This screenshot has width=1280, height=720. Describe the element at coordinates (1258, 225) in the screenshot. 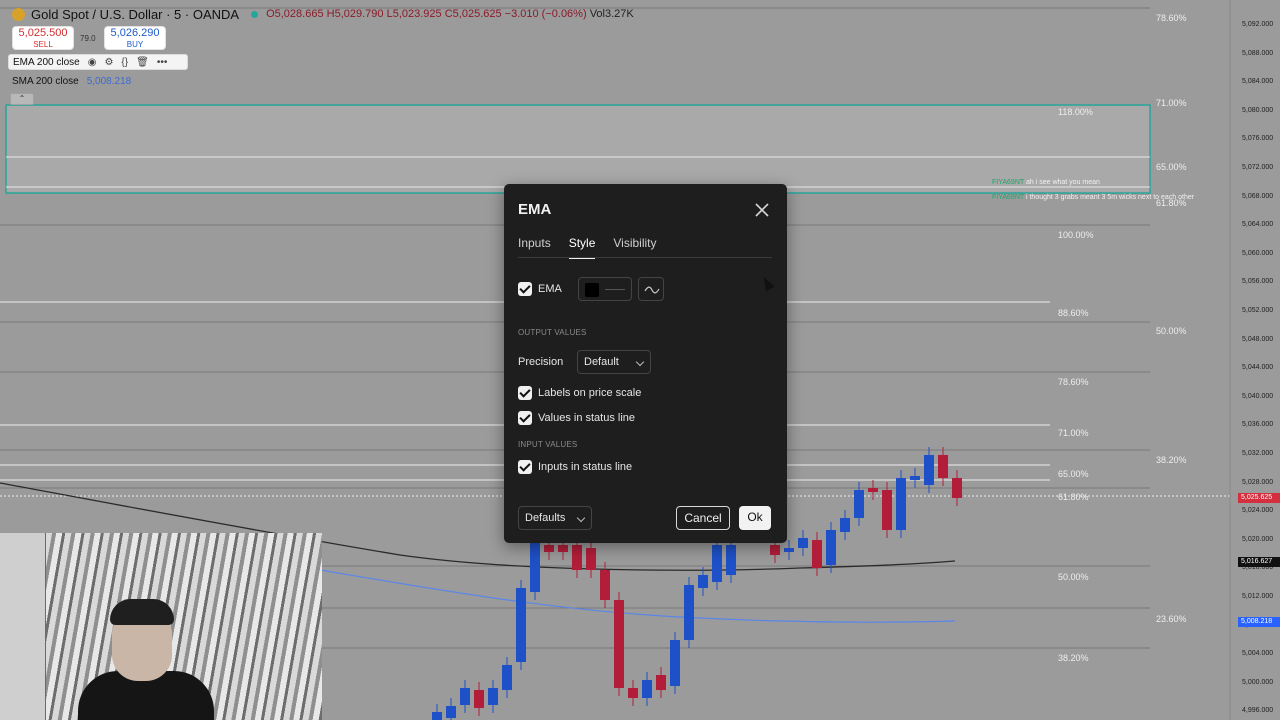

I see `price-scale-label: 5,064.000` at that location.